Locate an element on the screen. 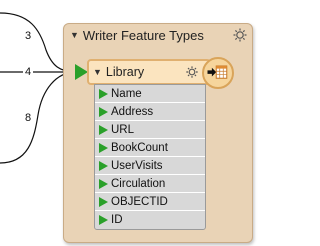  attribute-row: UserVisits is located at coordinates (150, 166).